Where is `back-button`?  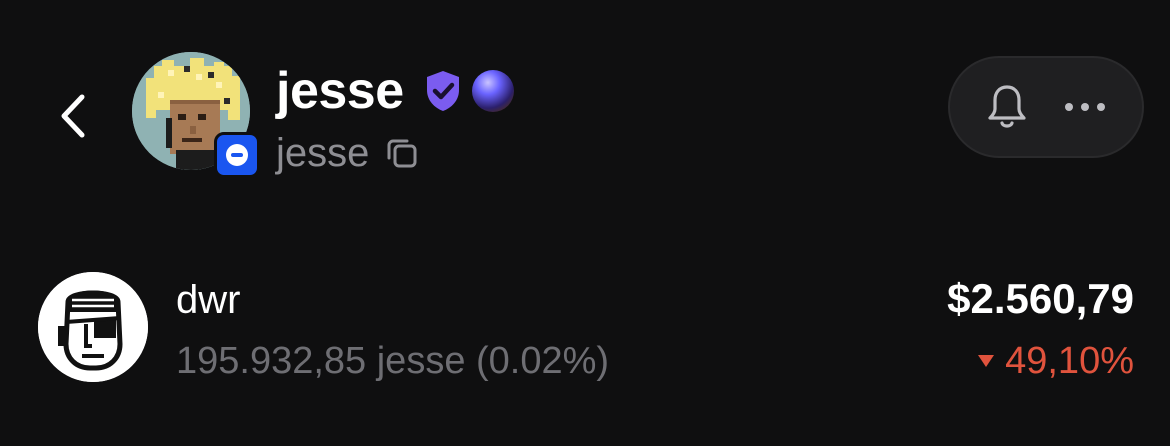 back-button is located at coordinates (73, 116).